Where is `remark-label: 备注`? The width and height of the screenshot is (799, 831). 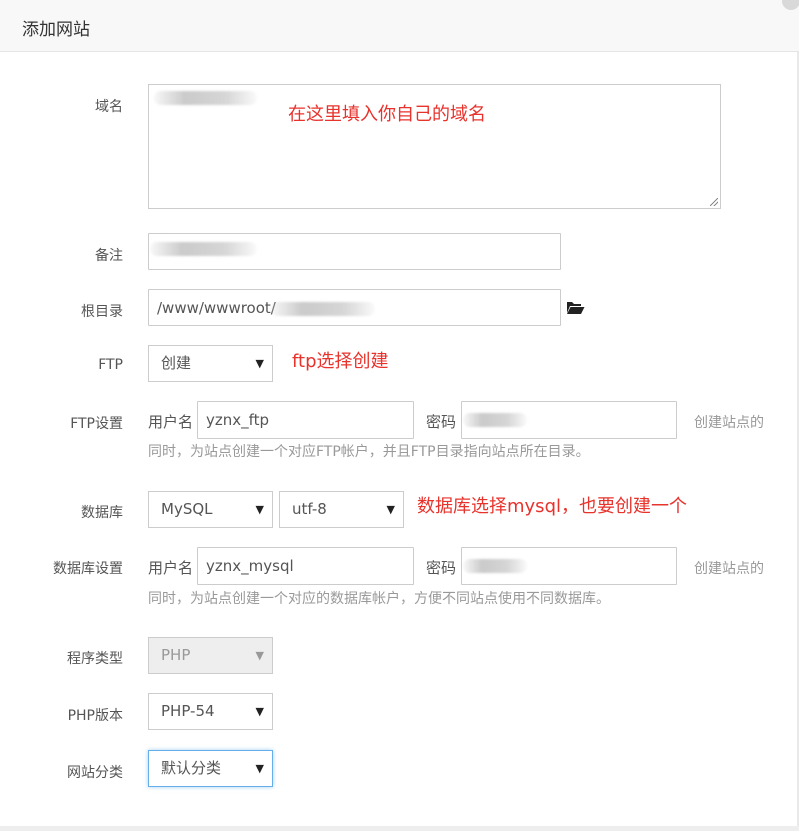
remark-label: 备注 is located at coordinates (109, 256).